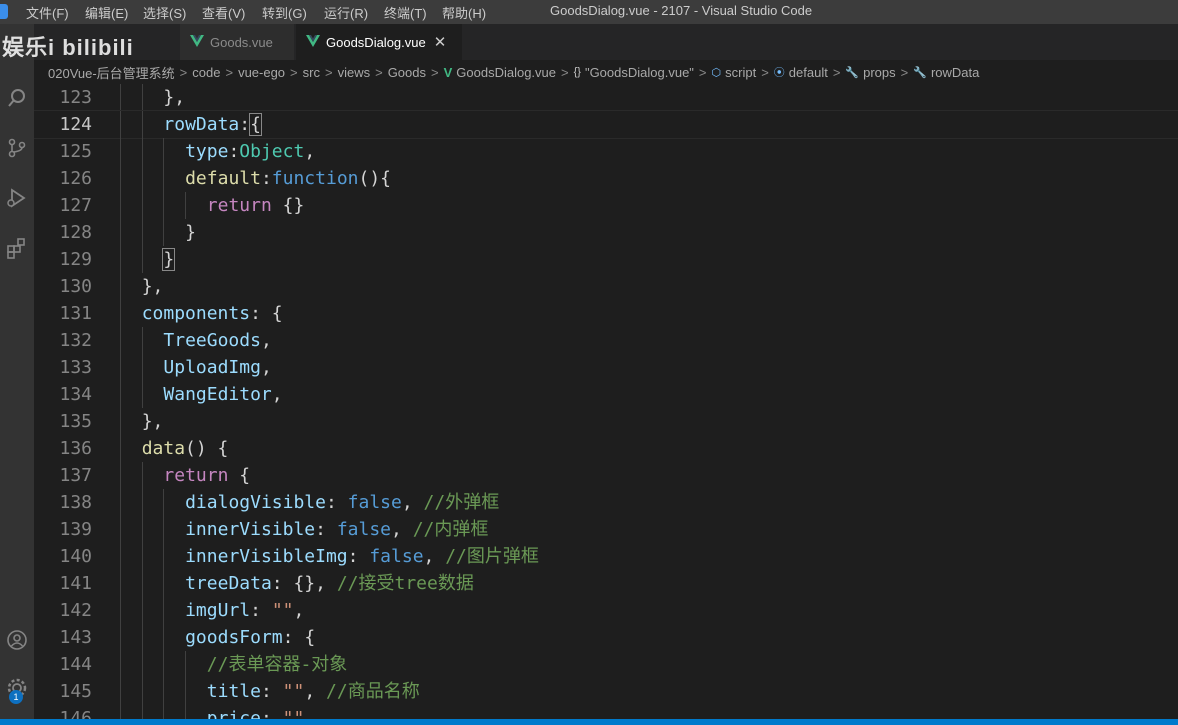 This screenshot has height=725, width=1178. I want to click on breadcrumb-item: V GoodsDialog.vue, so click(500, 72).